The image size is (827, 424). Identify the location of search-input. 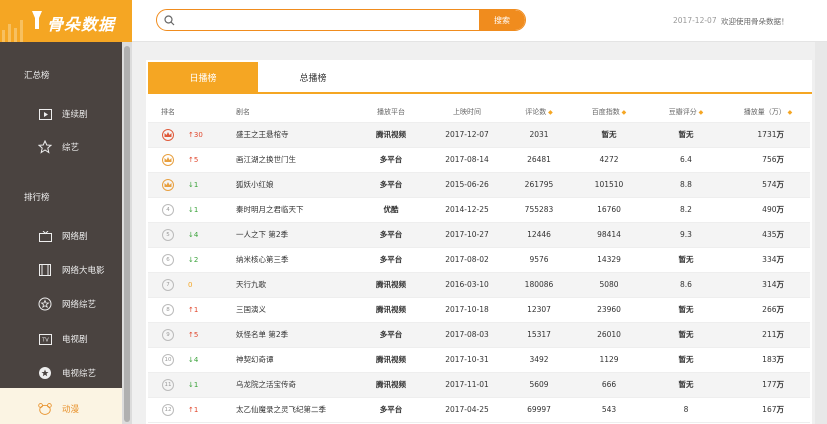
(329, 20).